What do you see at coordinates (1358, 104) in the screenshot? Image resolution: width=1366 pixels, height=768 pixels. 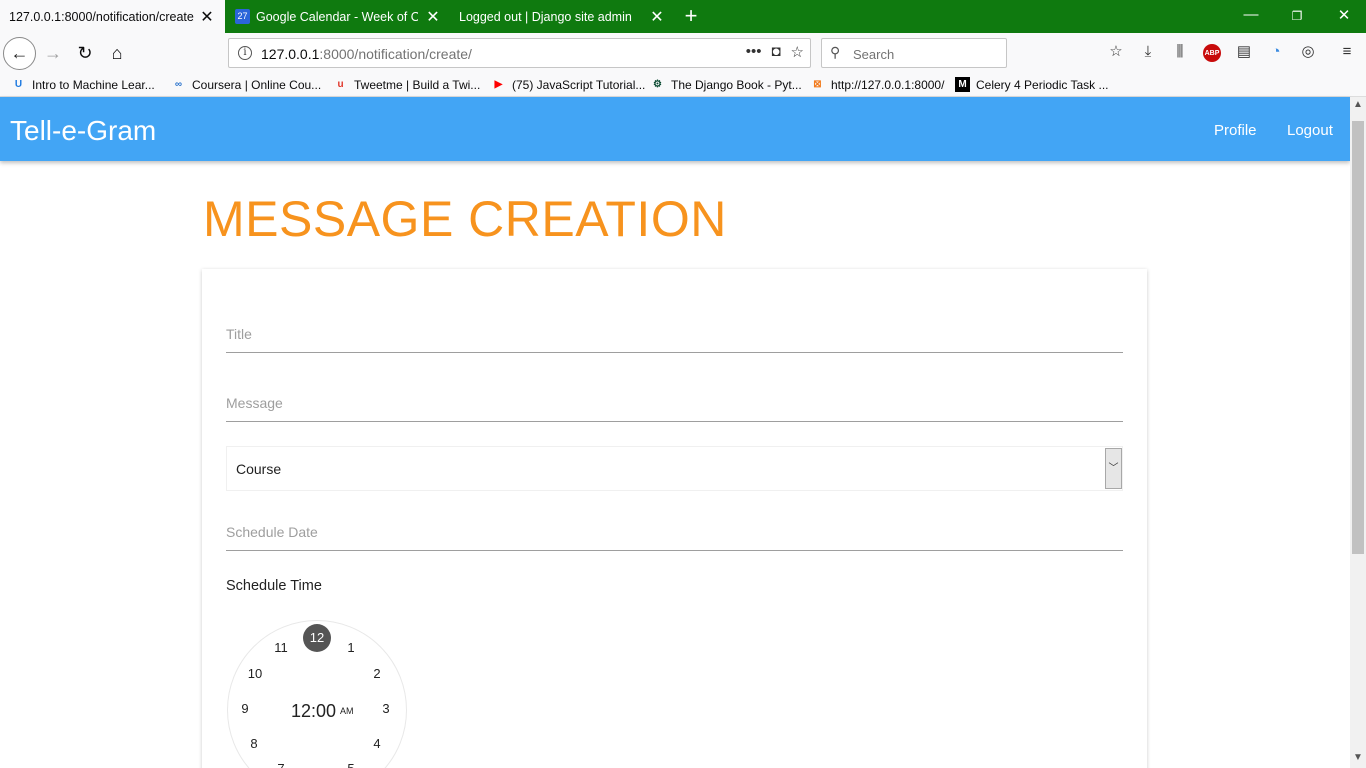 I see `scroll-up-icon: ▲` at bounding box center [1358, 104].